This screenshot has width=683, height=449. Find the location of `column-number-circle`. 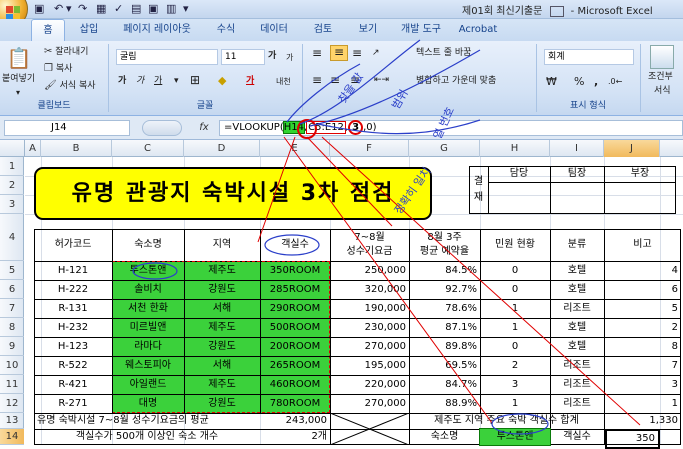

column-number-circle is located at coordinates (307, 129).